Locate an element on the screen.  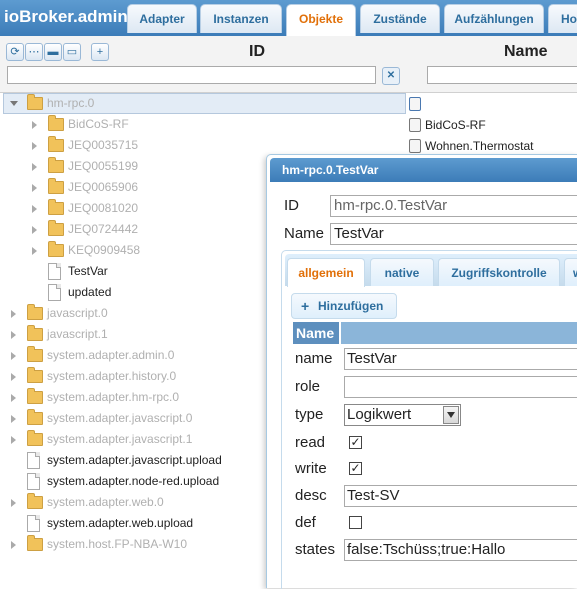
tree-row-label: system.adapter.admin.0 is located at coordinates (111, 355).